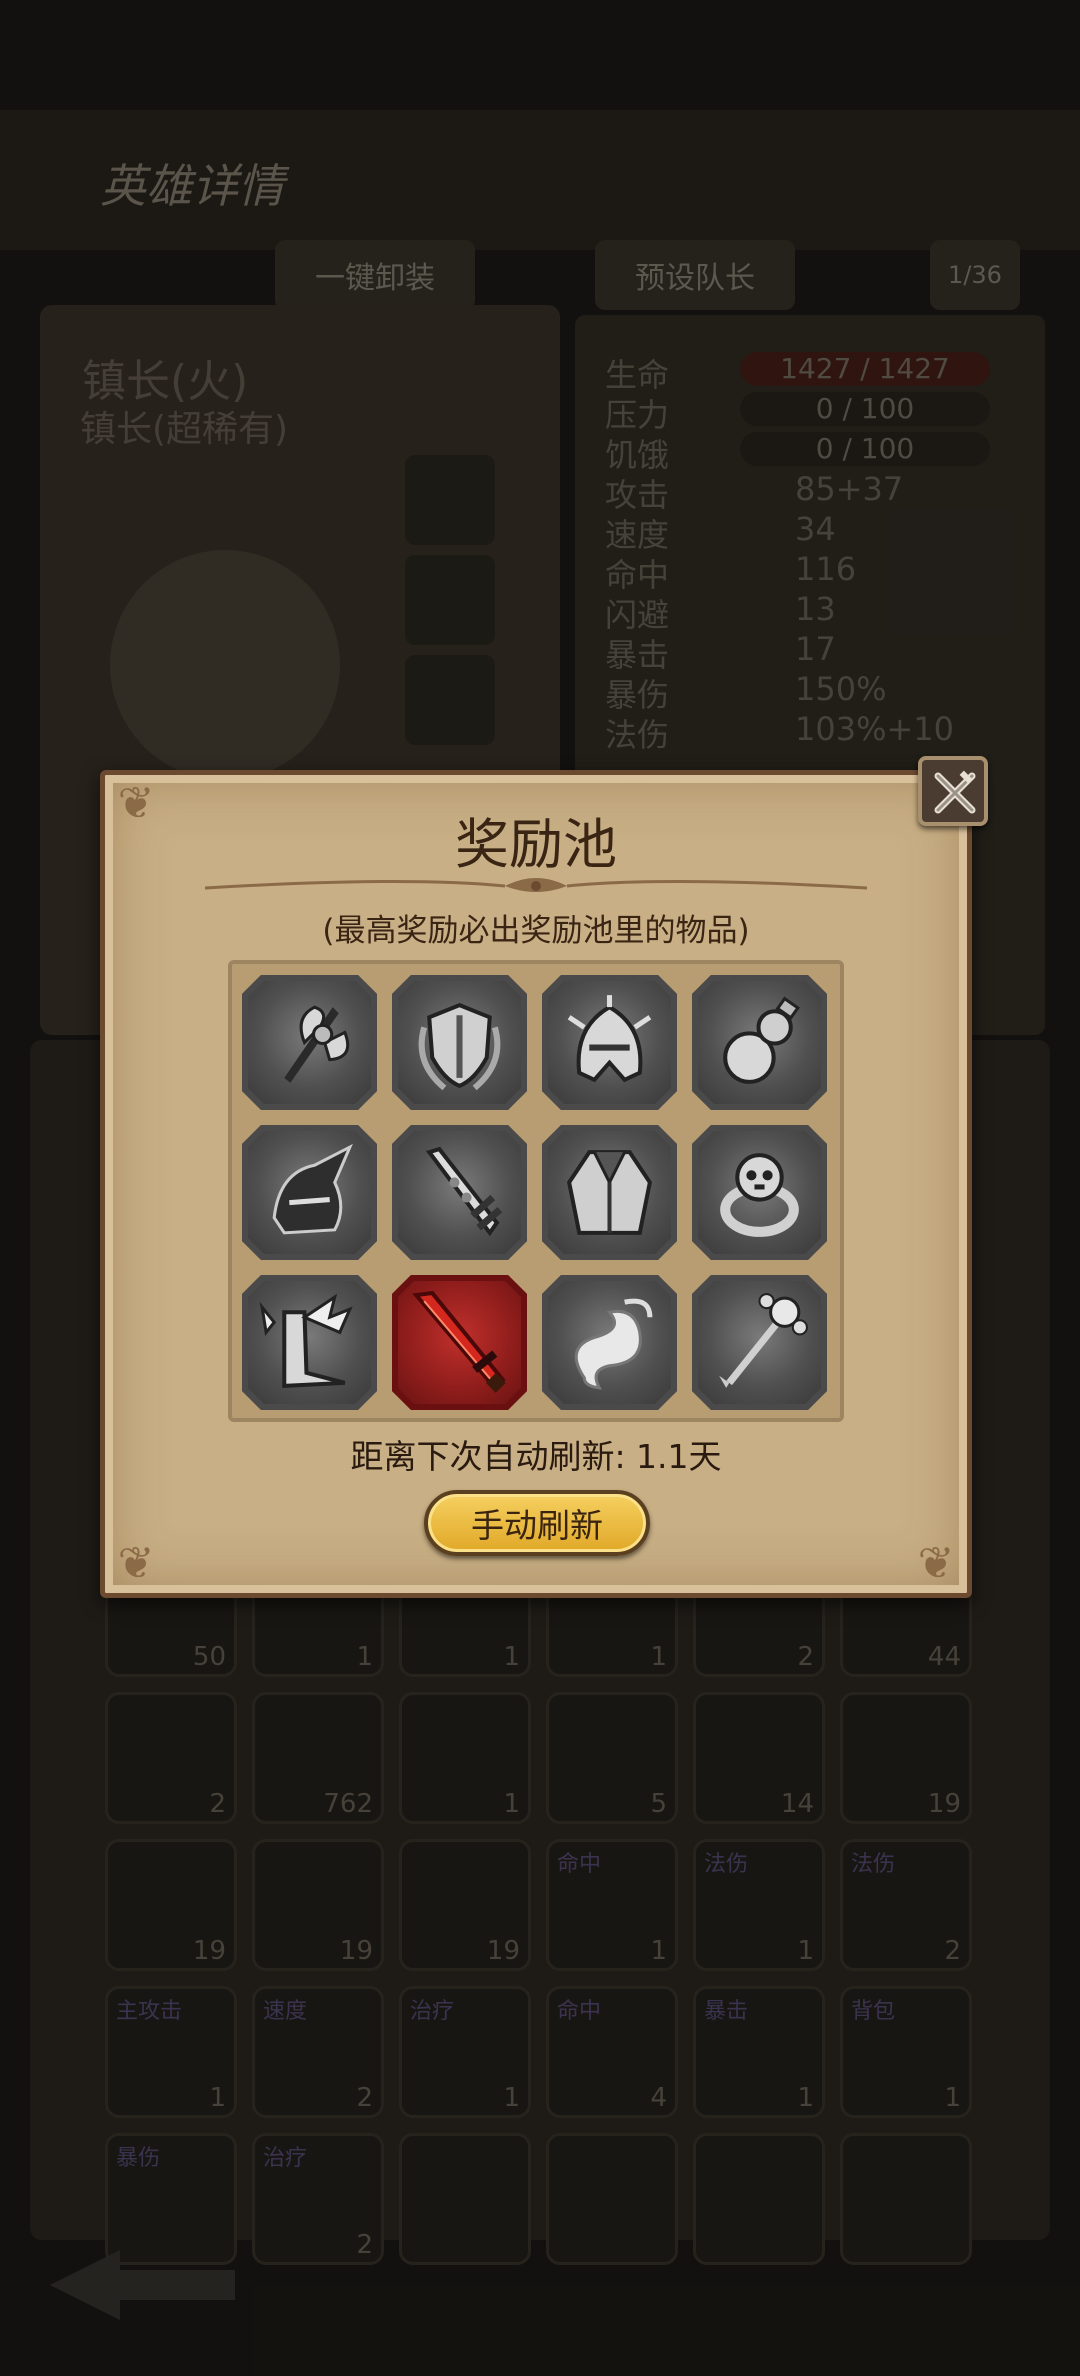  I want to click on close-crossed-swords-icon, so click(953, 791).